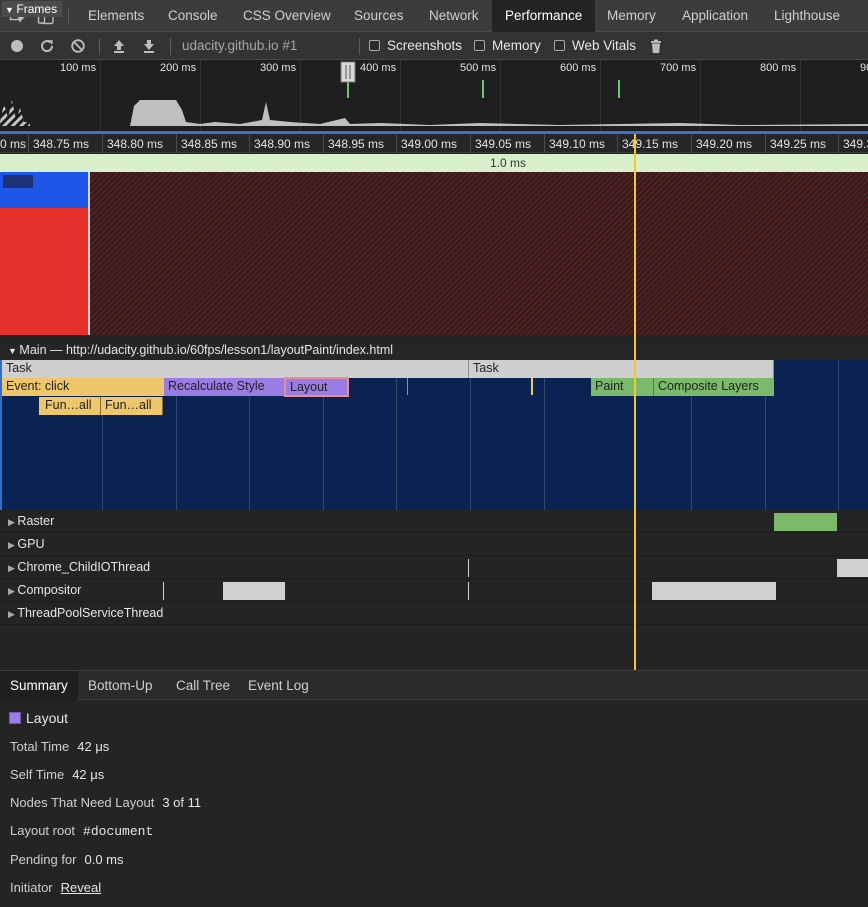 The image size is (868, 907). Describe the element at coordinates (40, 746) in the screenshot. I see `total-time-label: Total Time` at that location.